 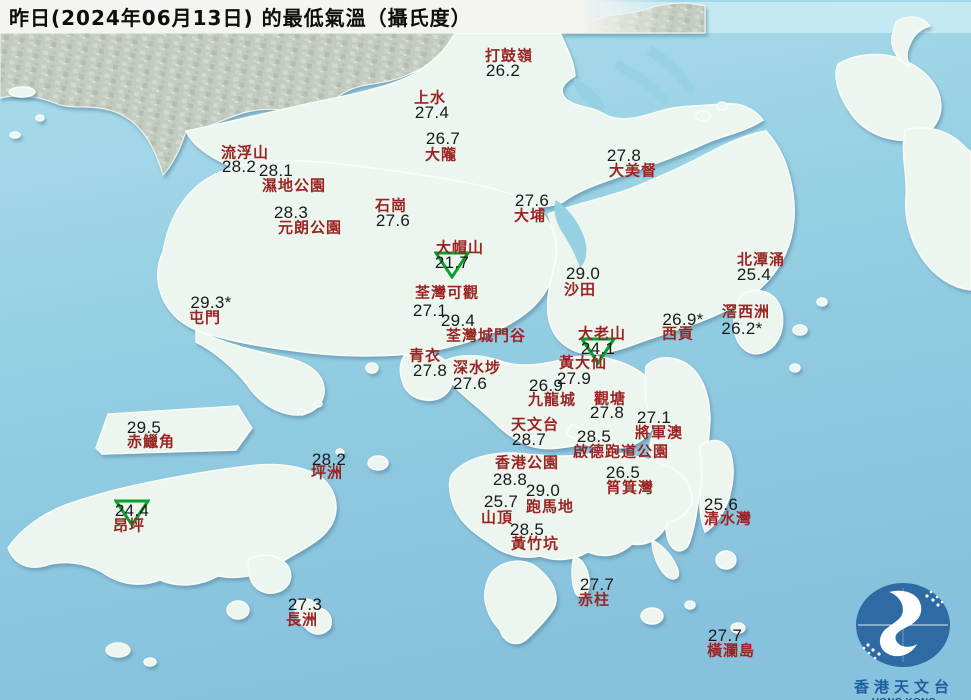 What do you see at coordinates (529, 439) in the screenshot?
I see `station-value: 28.7` at bounding box center [529, 439].